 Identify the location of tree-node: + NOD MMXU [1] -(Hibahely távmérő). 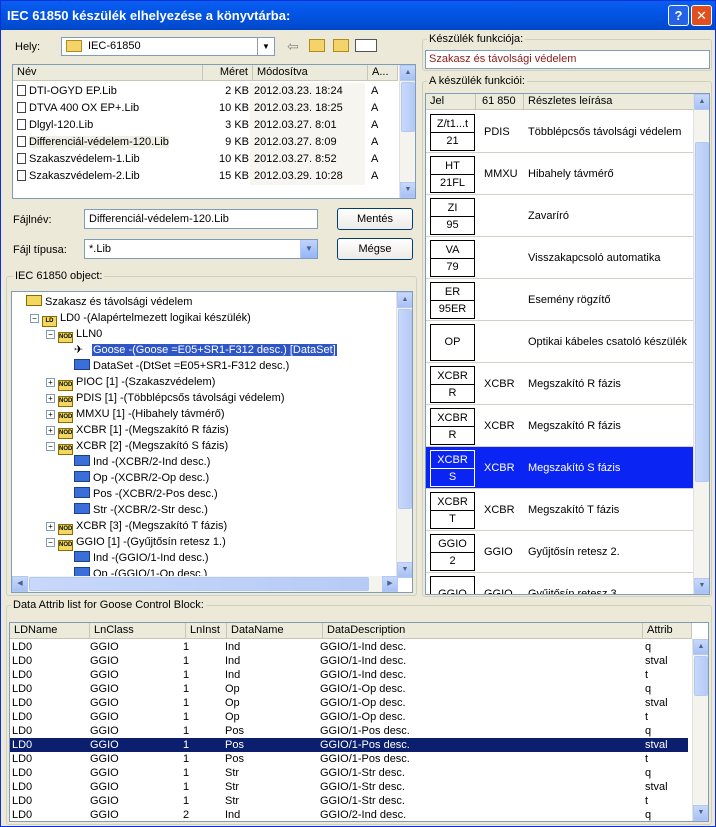
(135, 414).